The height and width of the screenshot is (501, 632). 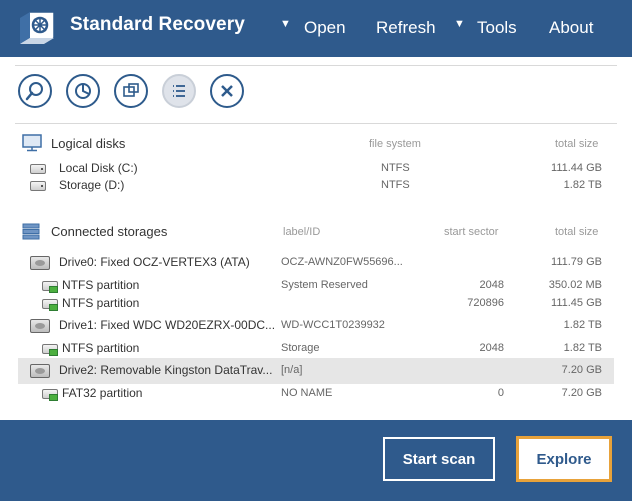 I want to click on storage-label: [n/a], so click(x=292, y=370).